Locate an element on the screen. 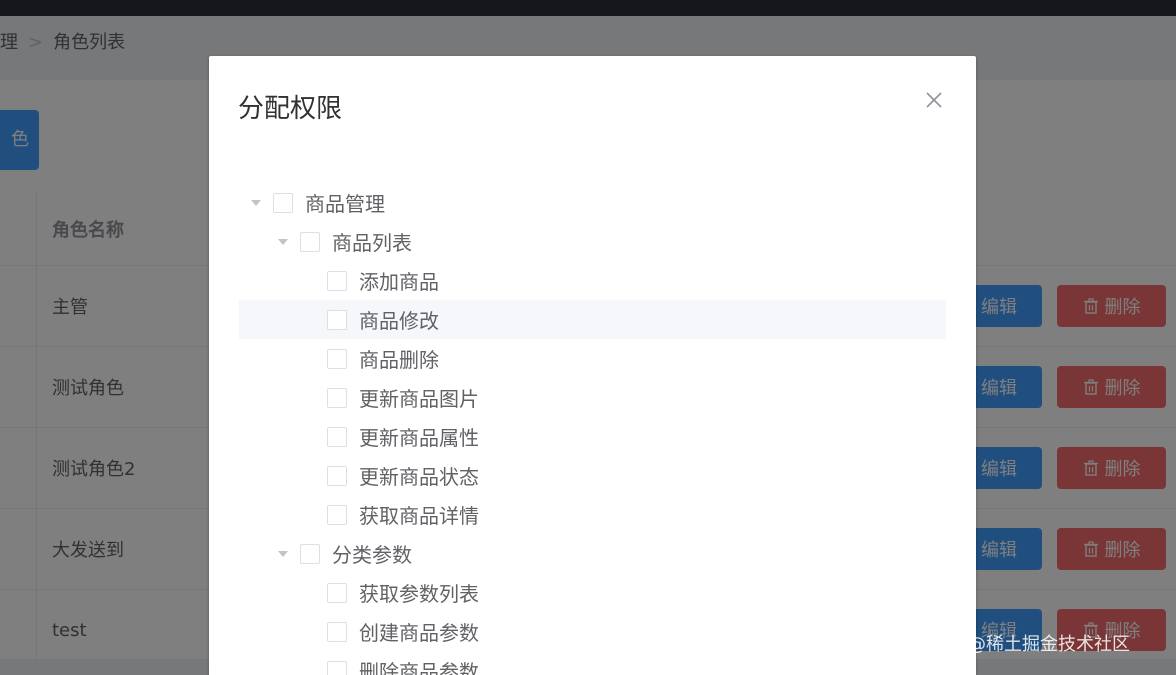  tree-node: 更新商品图片 is located at coordinates (592, 397).